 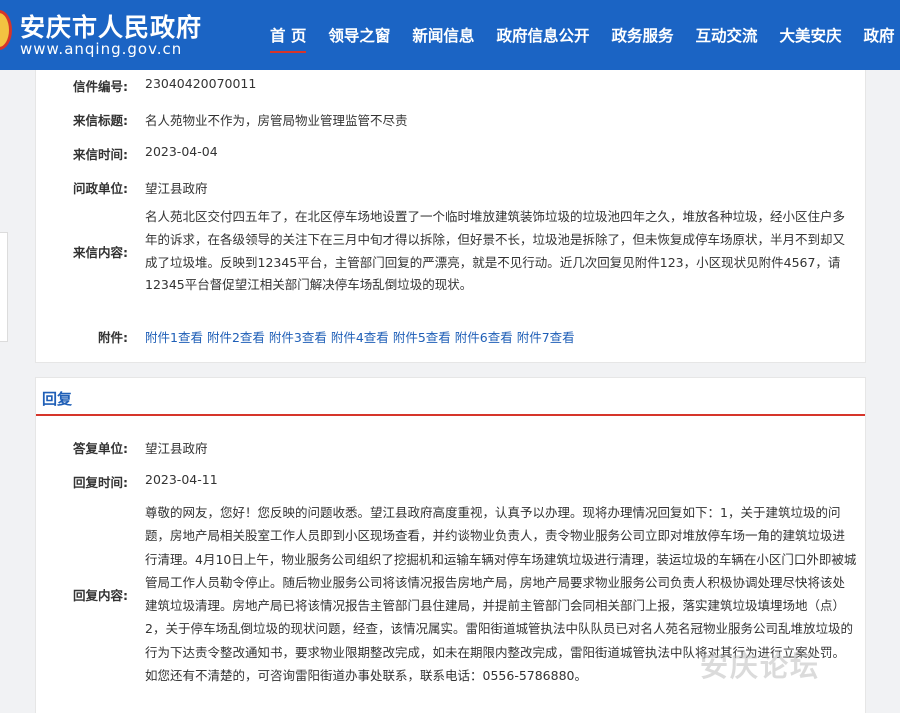 I want to click on letter-time-row: 来信时间: 2023-04-04, so click(x=451, y=153).